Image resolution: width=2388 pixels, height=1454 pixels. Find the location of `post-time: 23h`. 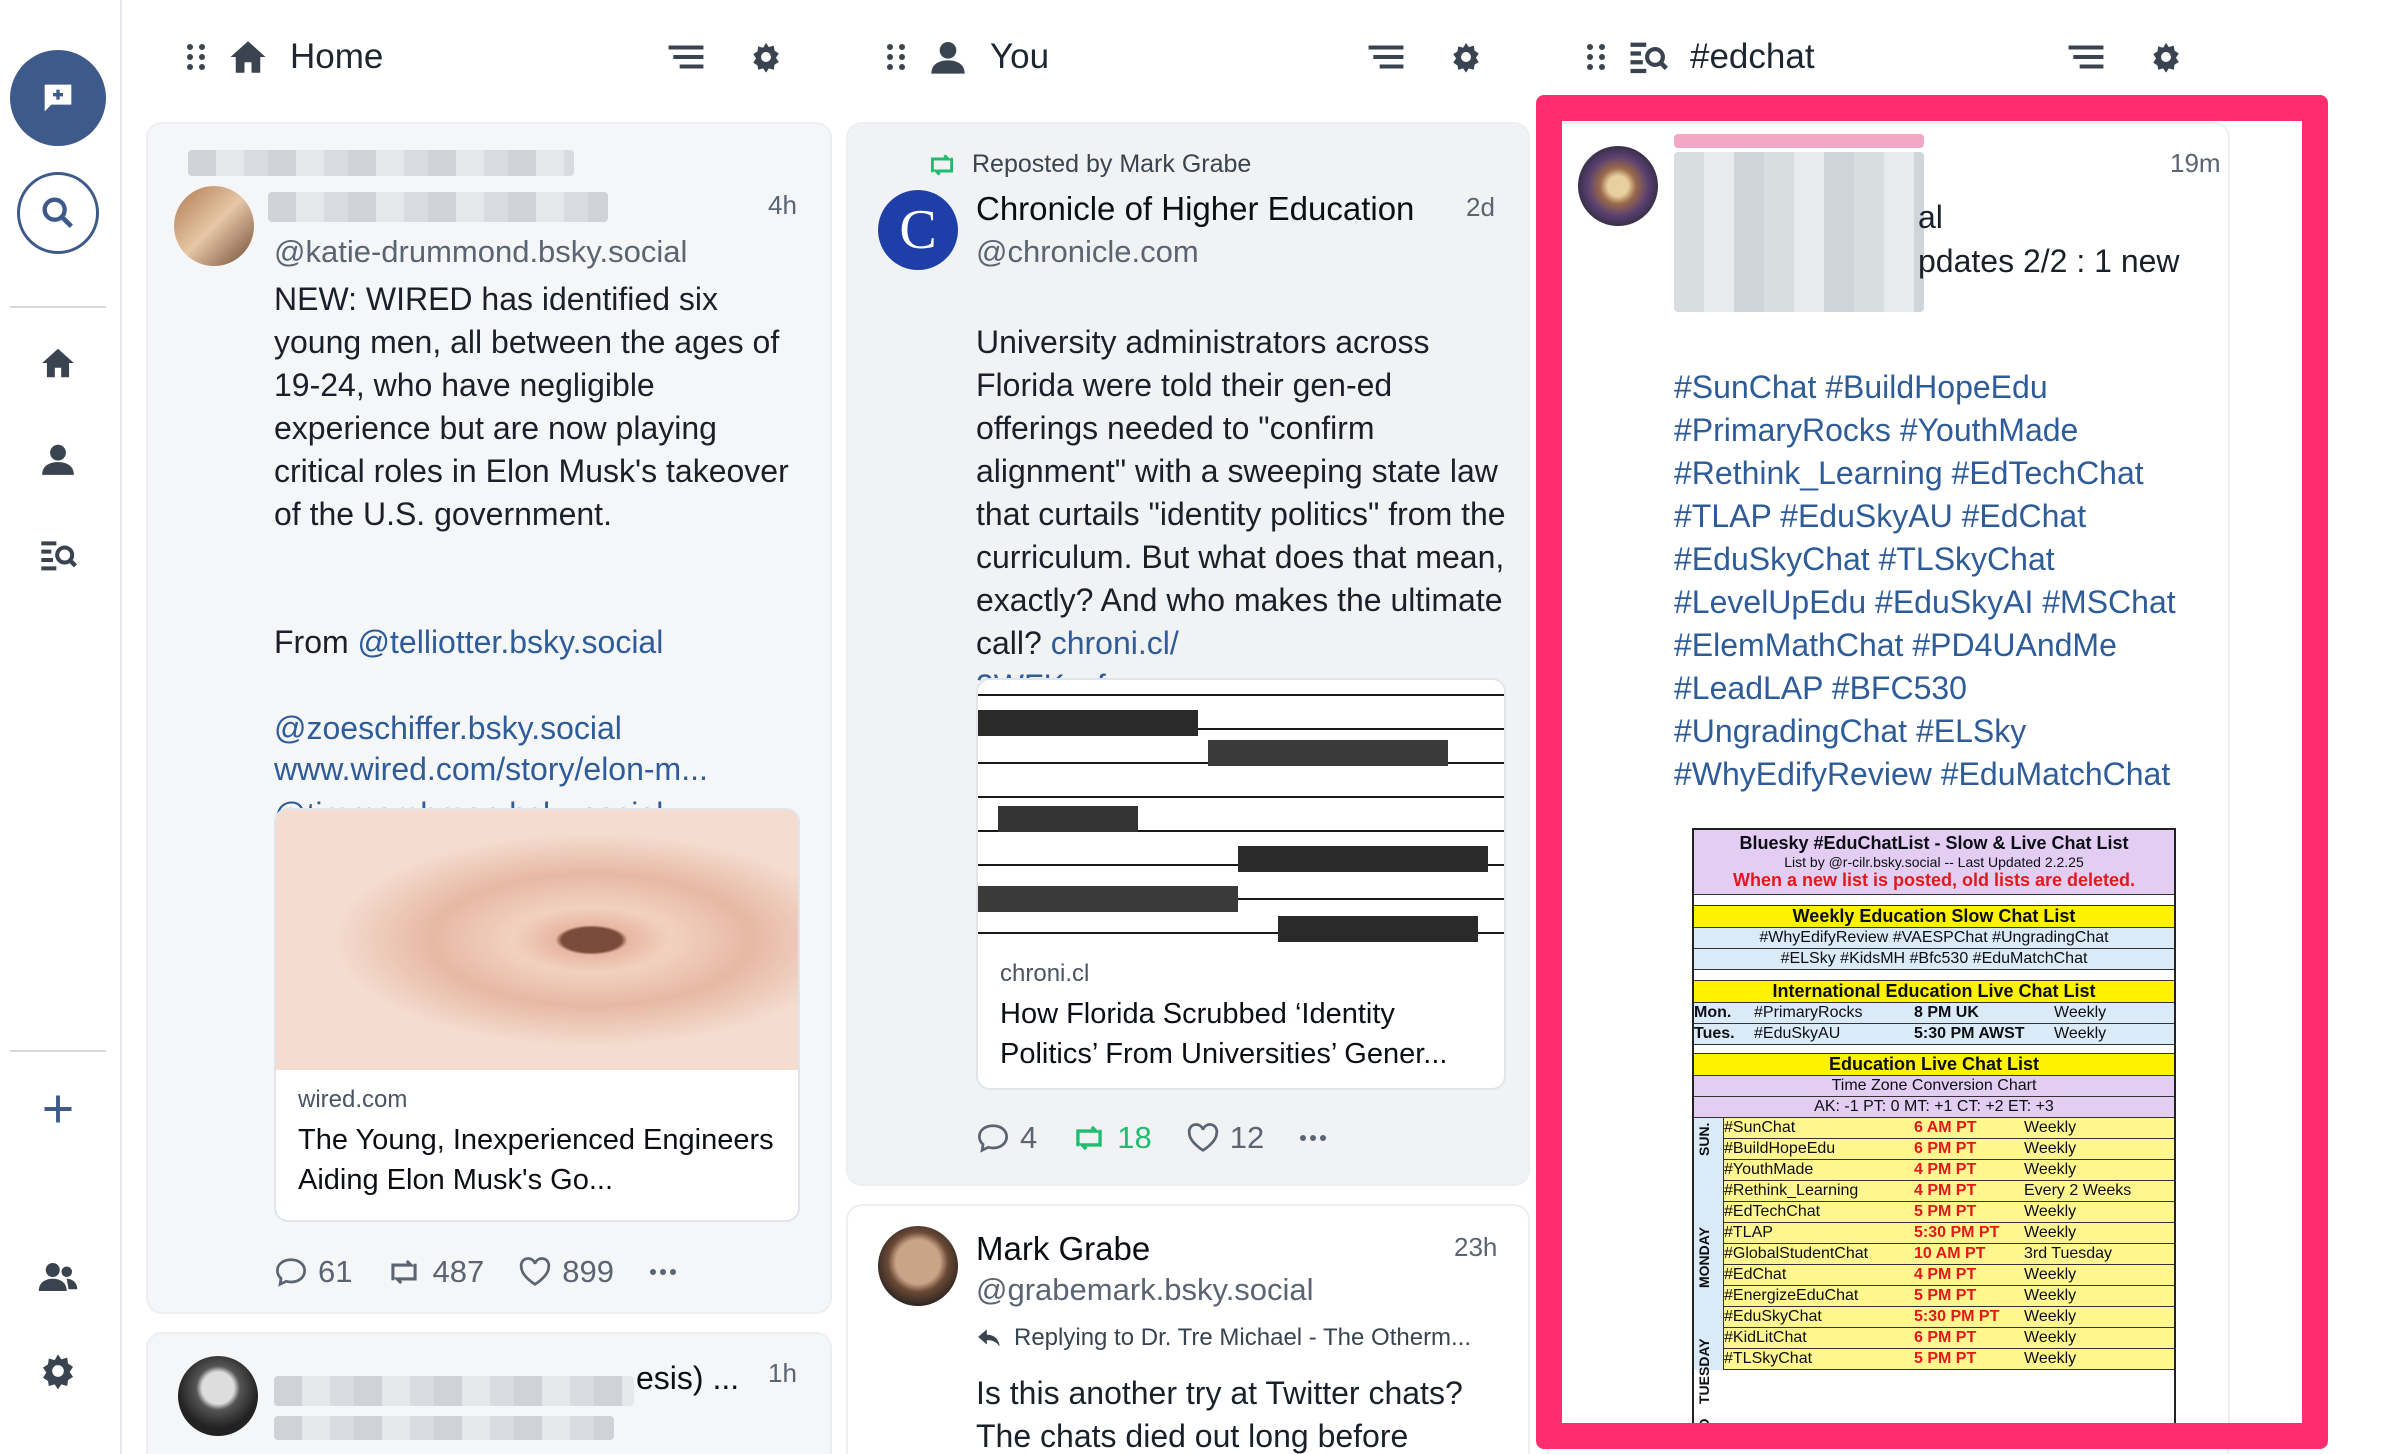

post-time: 23h is located at coordinates (1476, 1247).